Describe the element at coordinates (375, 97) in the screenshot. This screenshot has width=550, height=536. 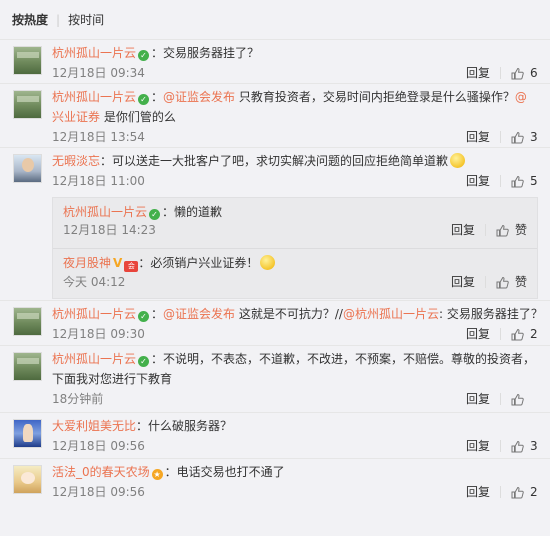
I see `comment-text: 只教育投资者，交易时间内拒绝登录是什么骚操作？` at that location.